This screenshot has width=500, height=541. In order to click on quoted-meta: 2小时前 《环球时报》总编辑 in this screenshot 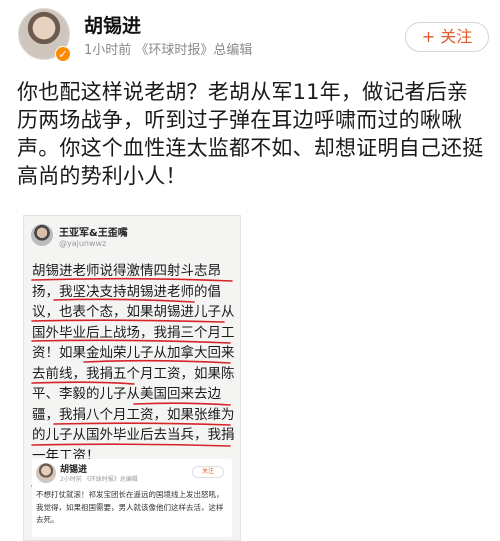, I will do `click(99, 479)`.